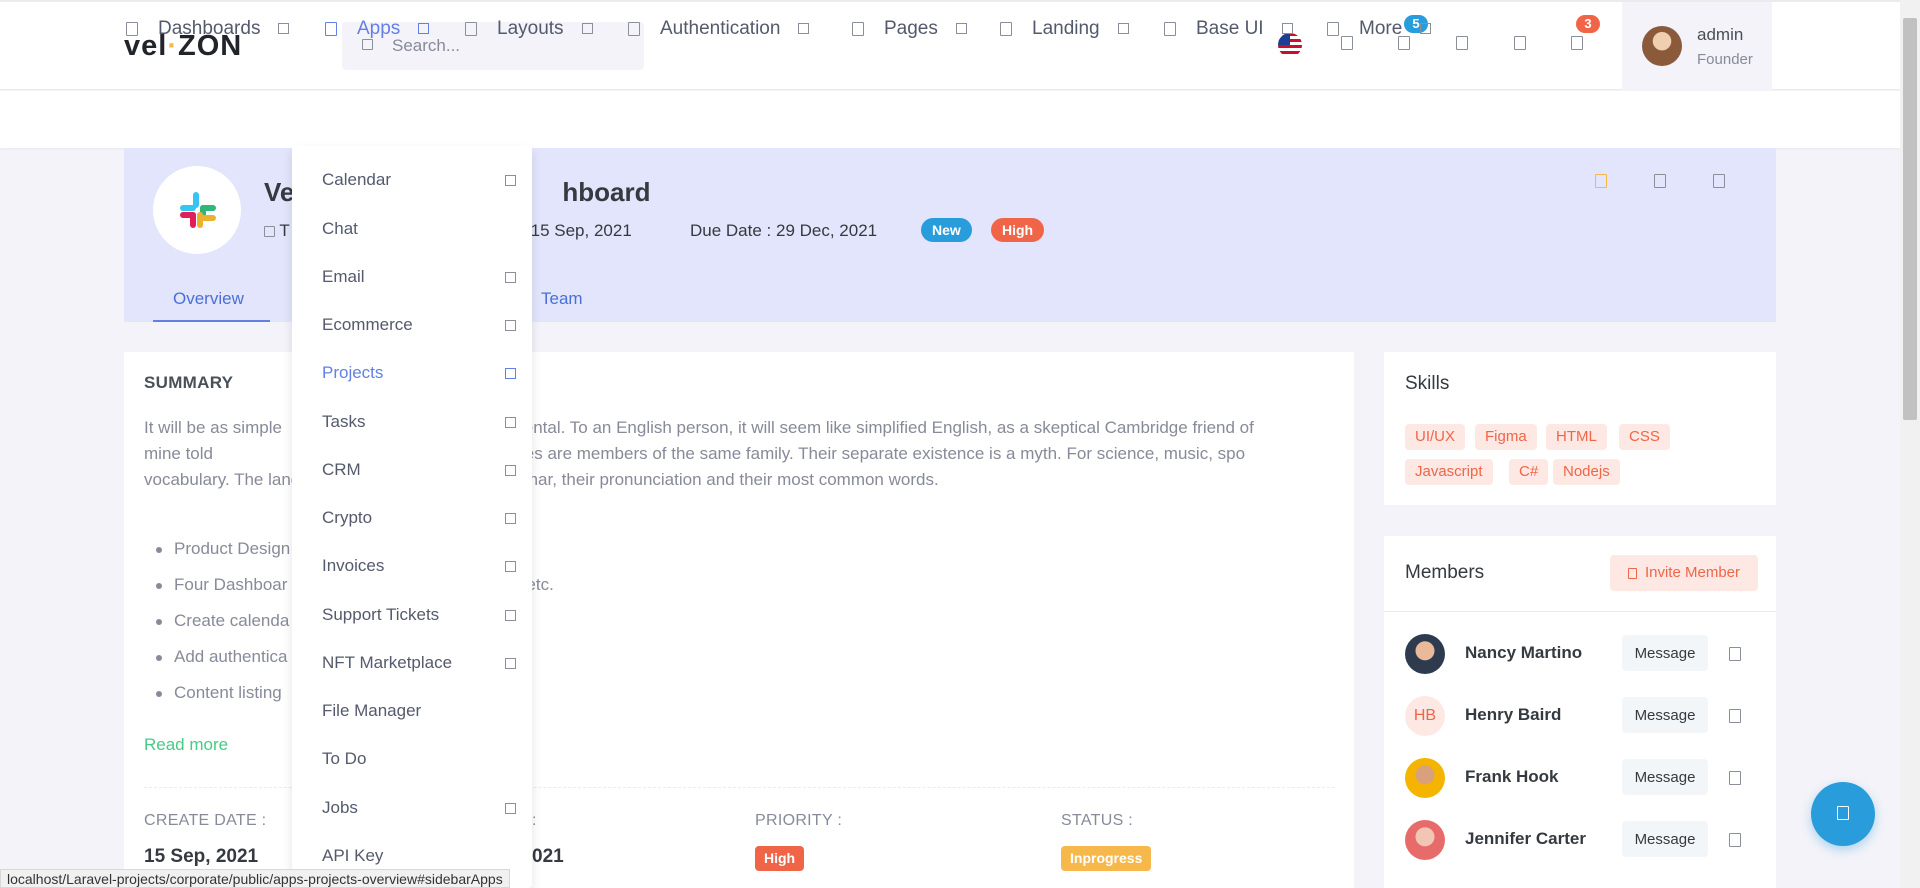  I want to click on read-more-link: Read more, so click(186, 745).